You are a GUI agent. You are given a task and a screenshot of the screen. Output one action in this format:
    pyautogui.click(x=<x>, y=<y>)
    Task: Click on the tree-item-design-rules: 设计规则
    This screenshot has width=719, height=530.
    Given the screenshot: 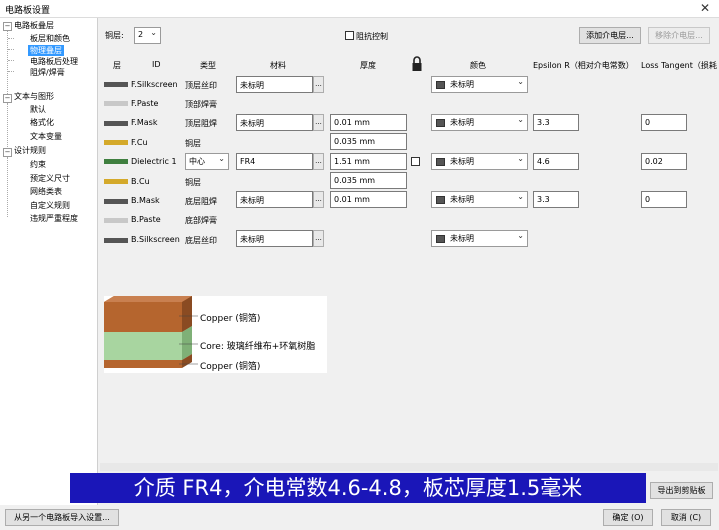 What is the action you would take?
    pyautogui.click(x=30, y=150)
    